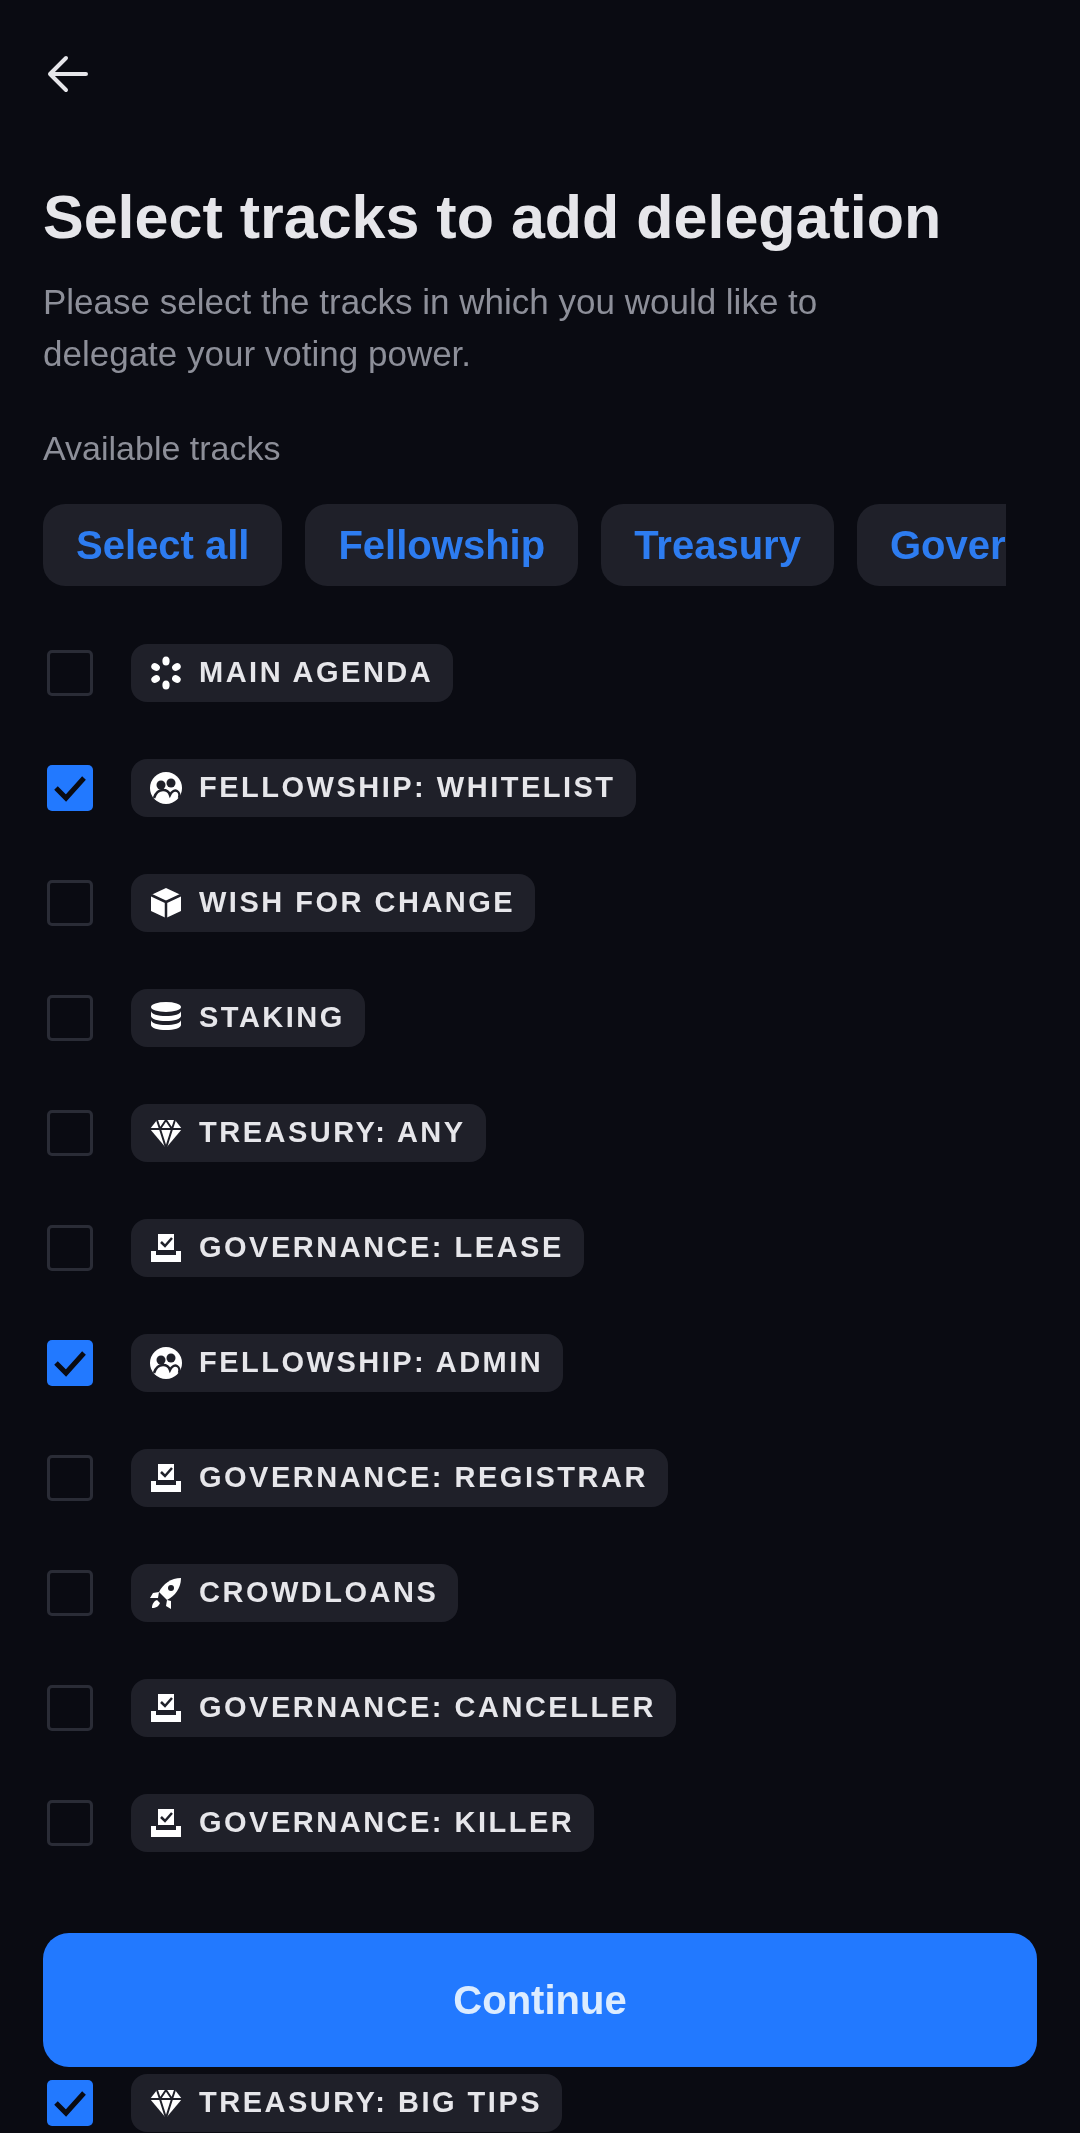 The width and height of the screenshot is (1080, 2133). I want to click on continue-button: Continue, so click(540, 2000).